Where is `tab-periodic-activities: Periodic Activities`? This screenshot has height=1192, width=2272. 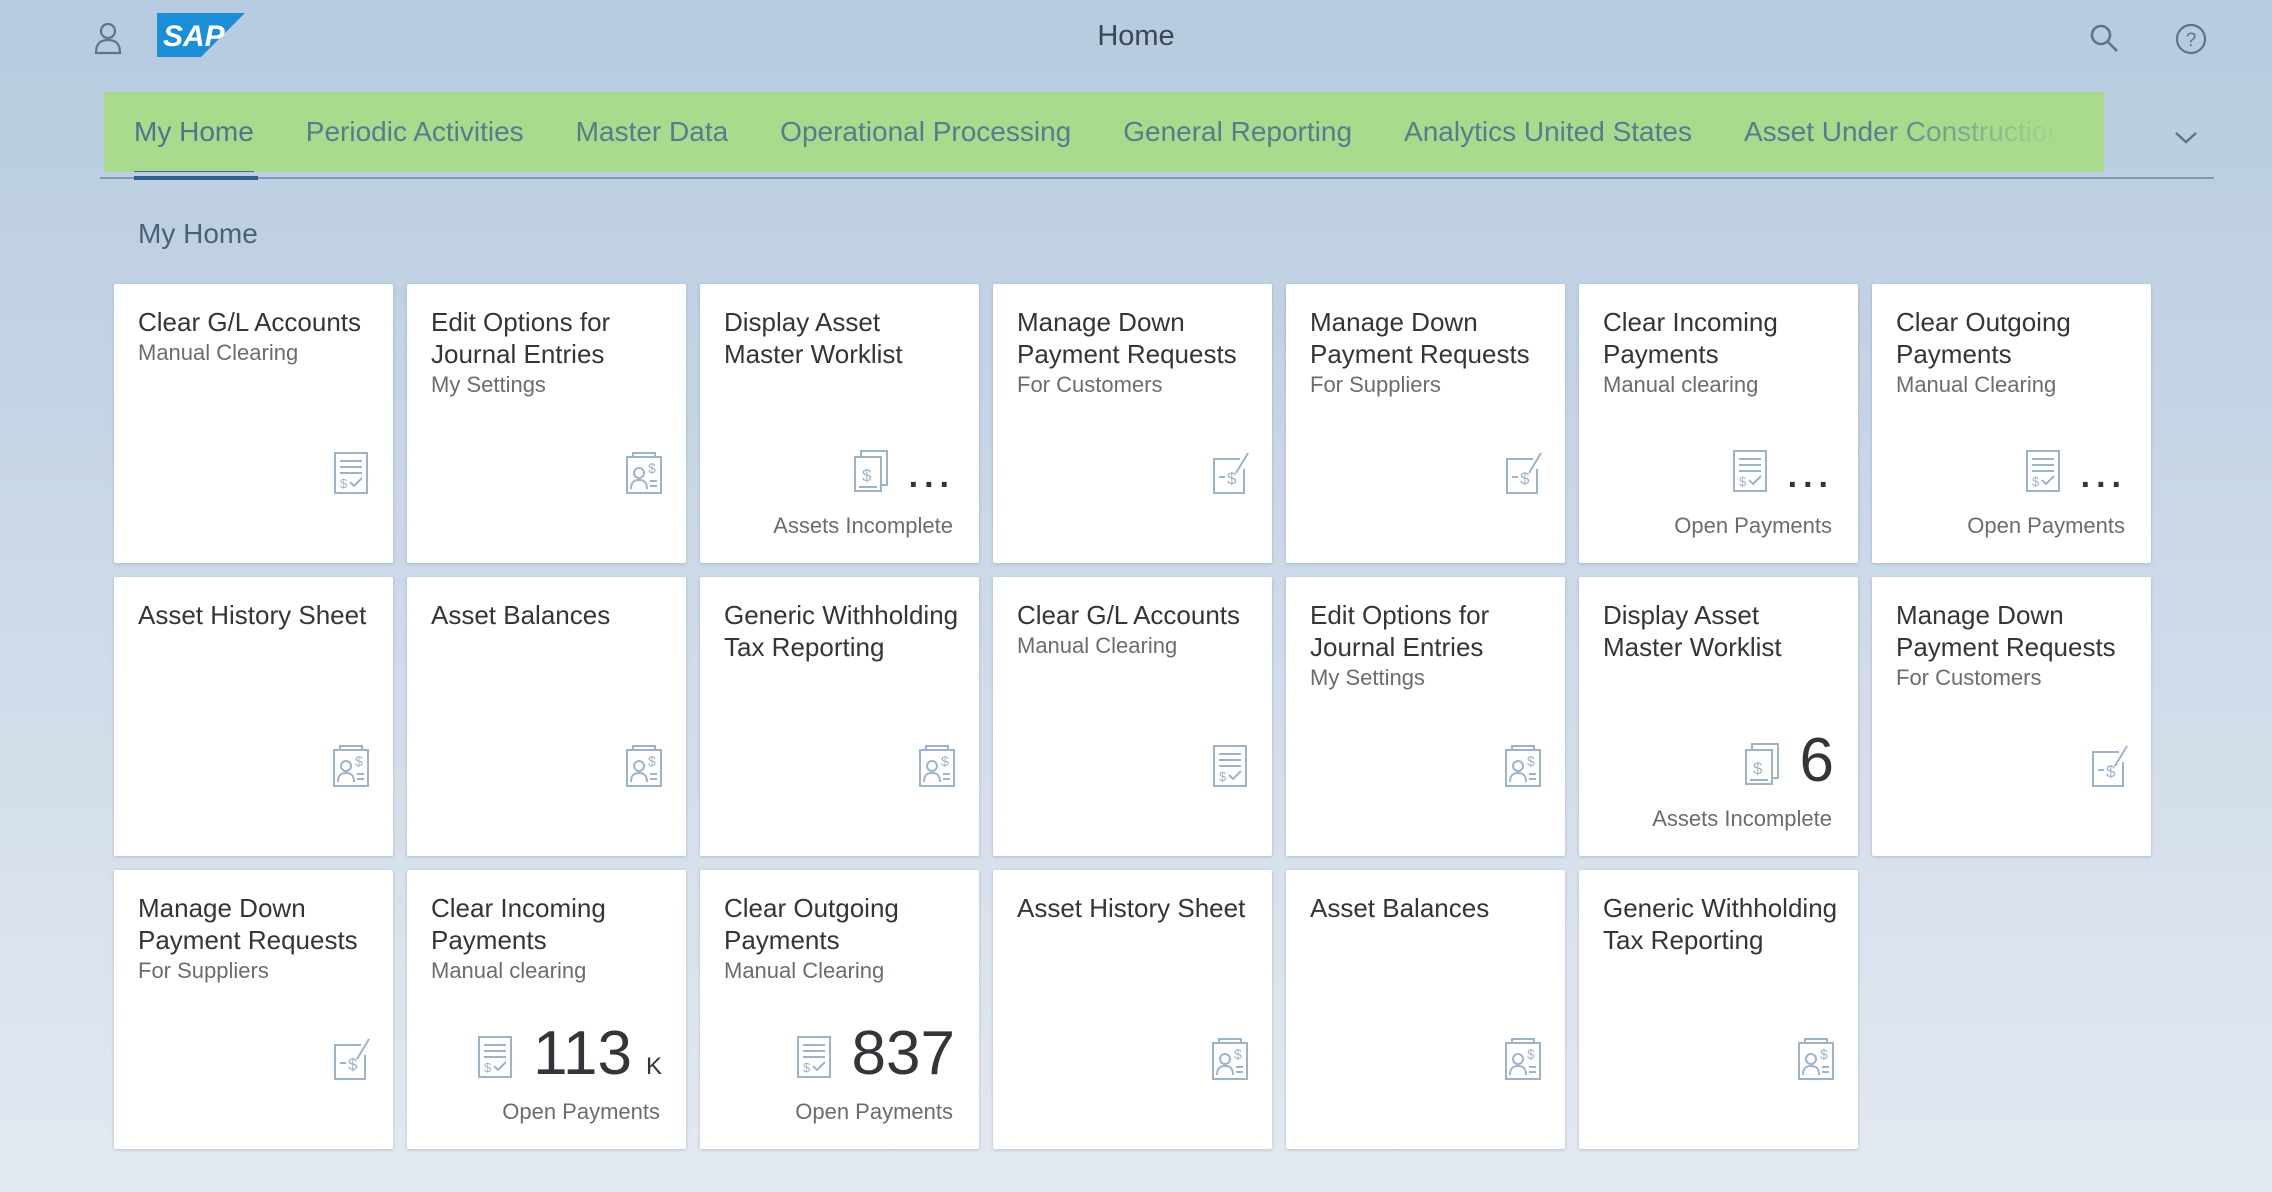
tab-periodic-activities: Periodic Activities is located at coordinates (415, 132).